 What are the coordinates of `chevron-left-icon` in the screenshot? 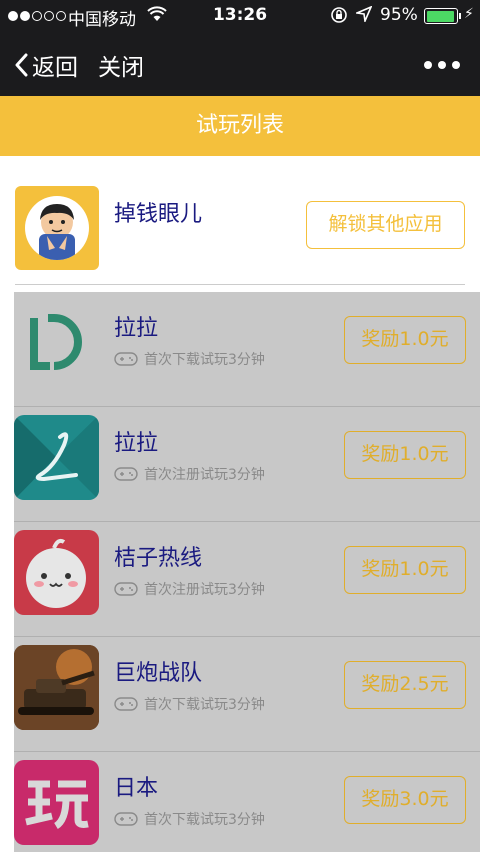 It's located at (21, 65).